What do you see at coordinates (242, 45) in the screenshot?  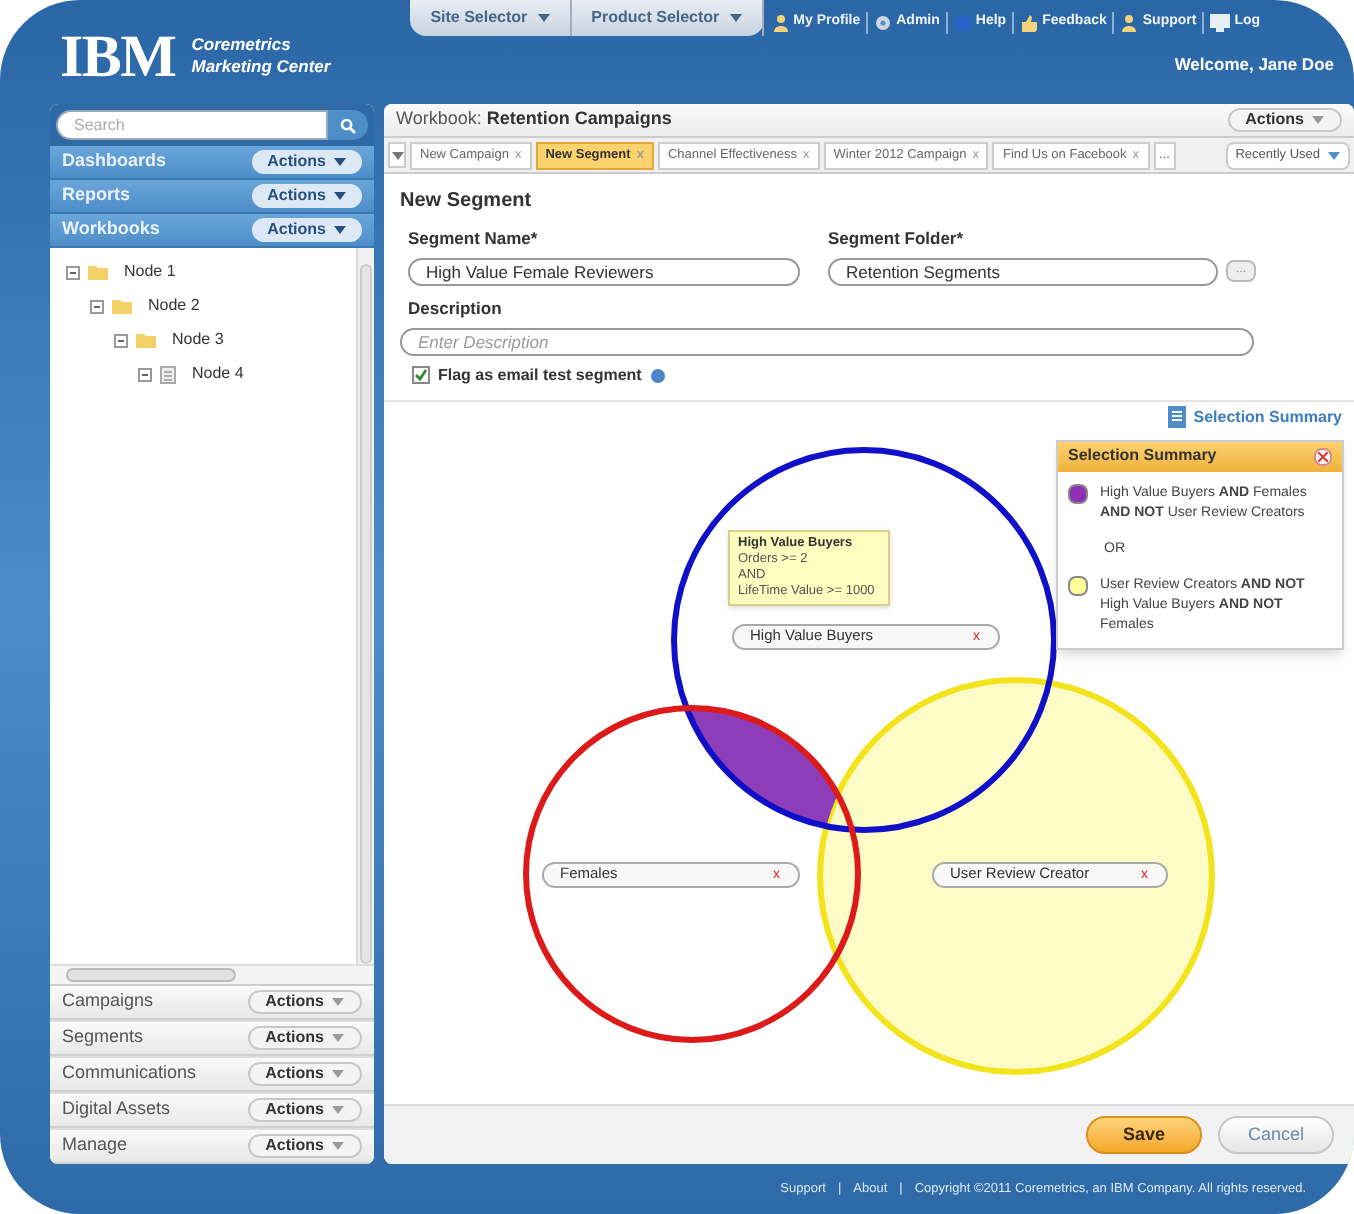 I see `product-name: Coremetrics` at bounding box center [242, 45].